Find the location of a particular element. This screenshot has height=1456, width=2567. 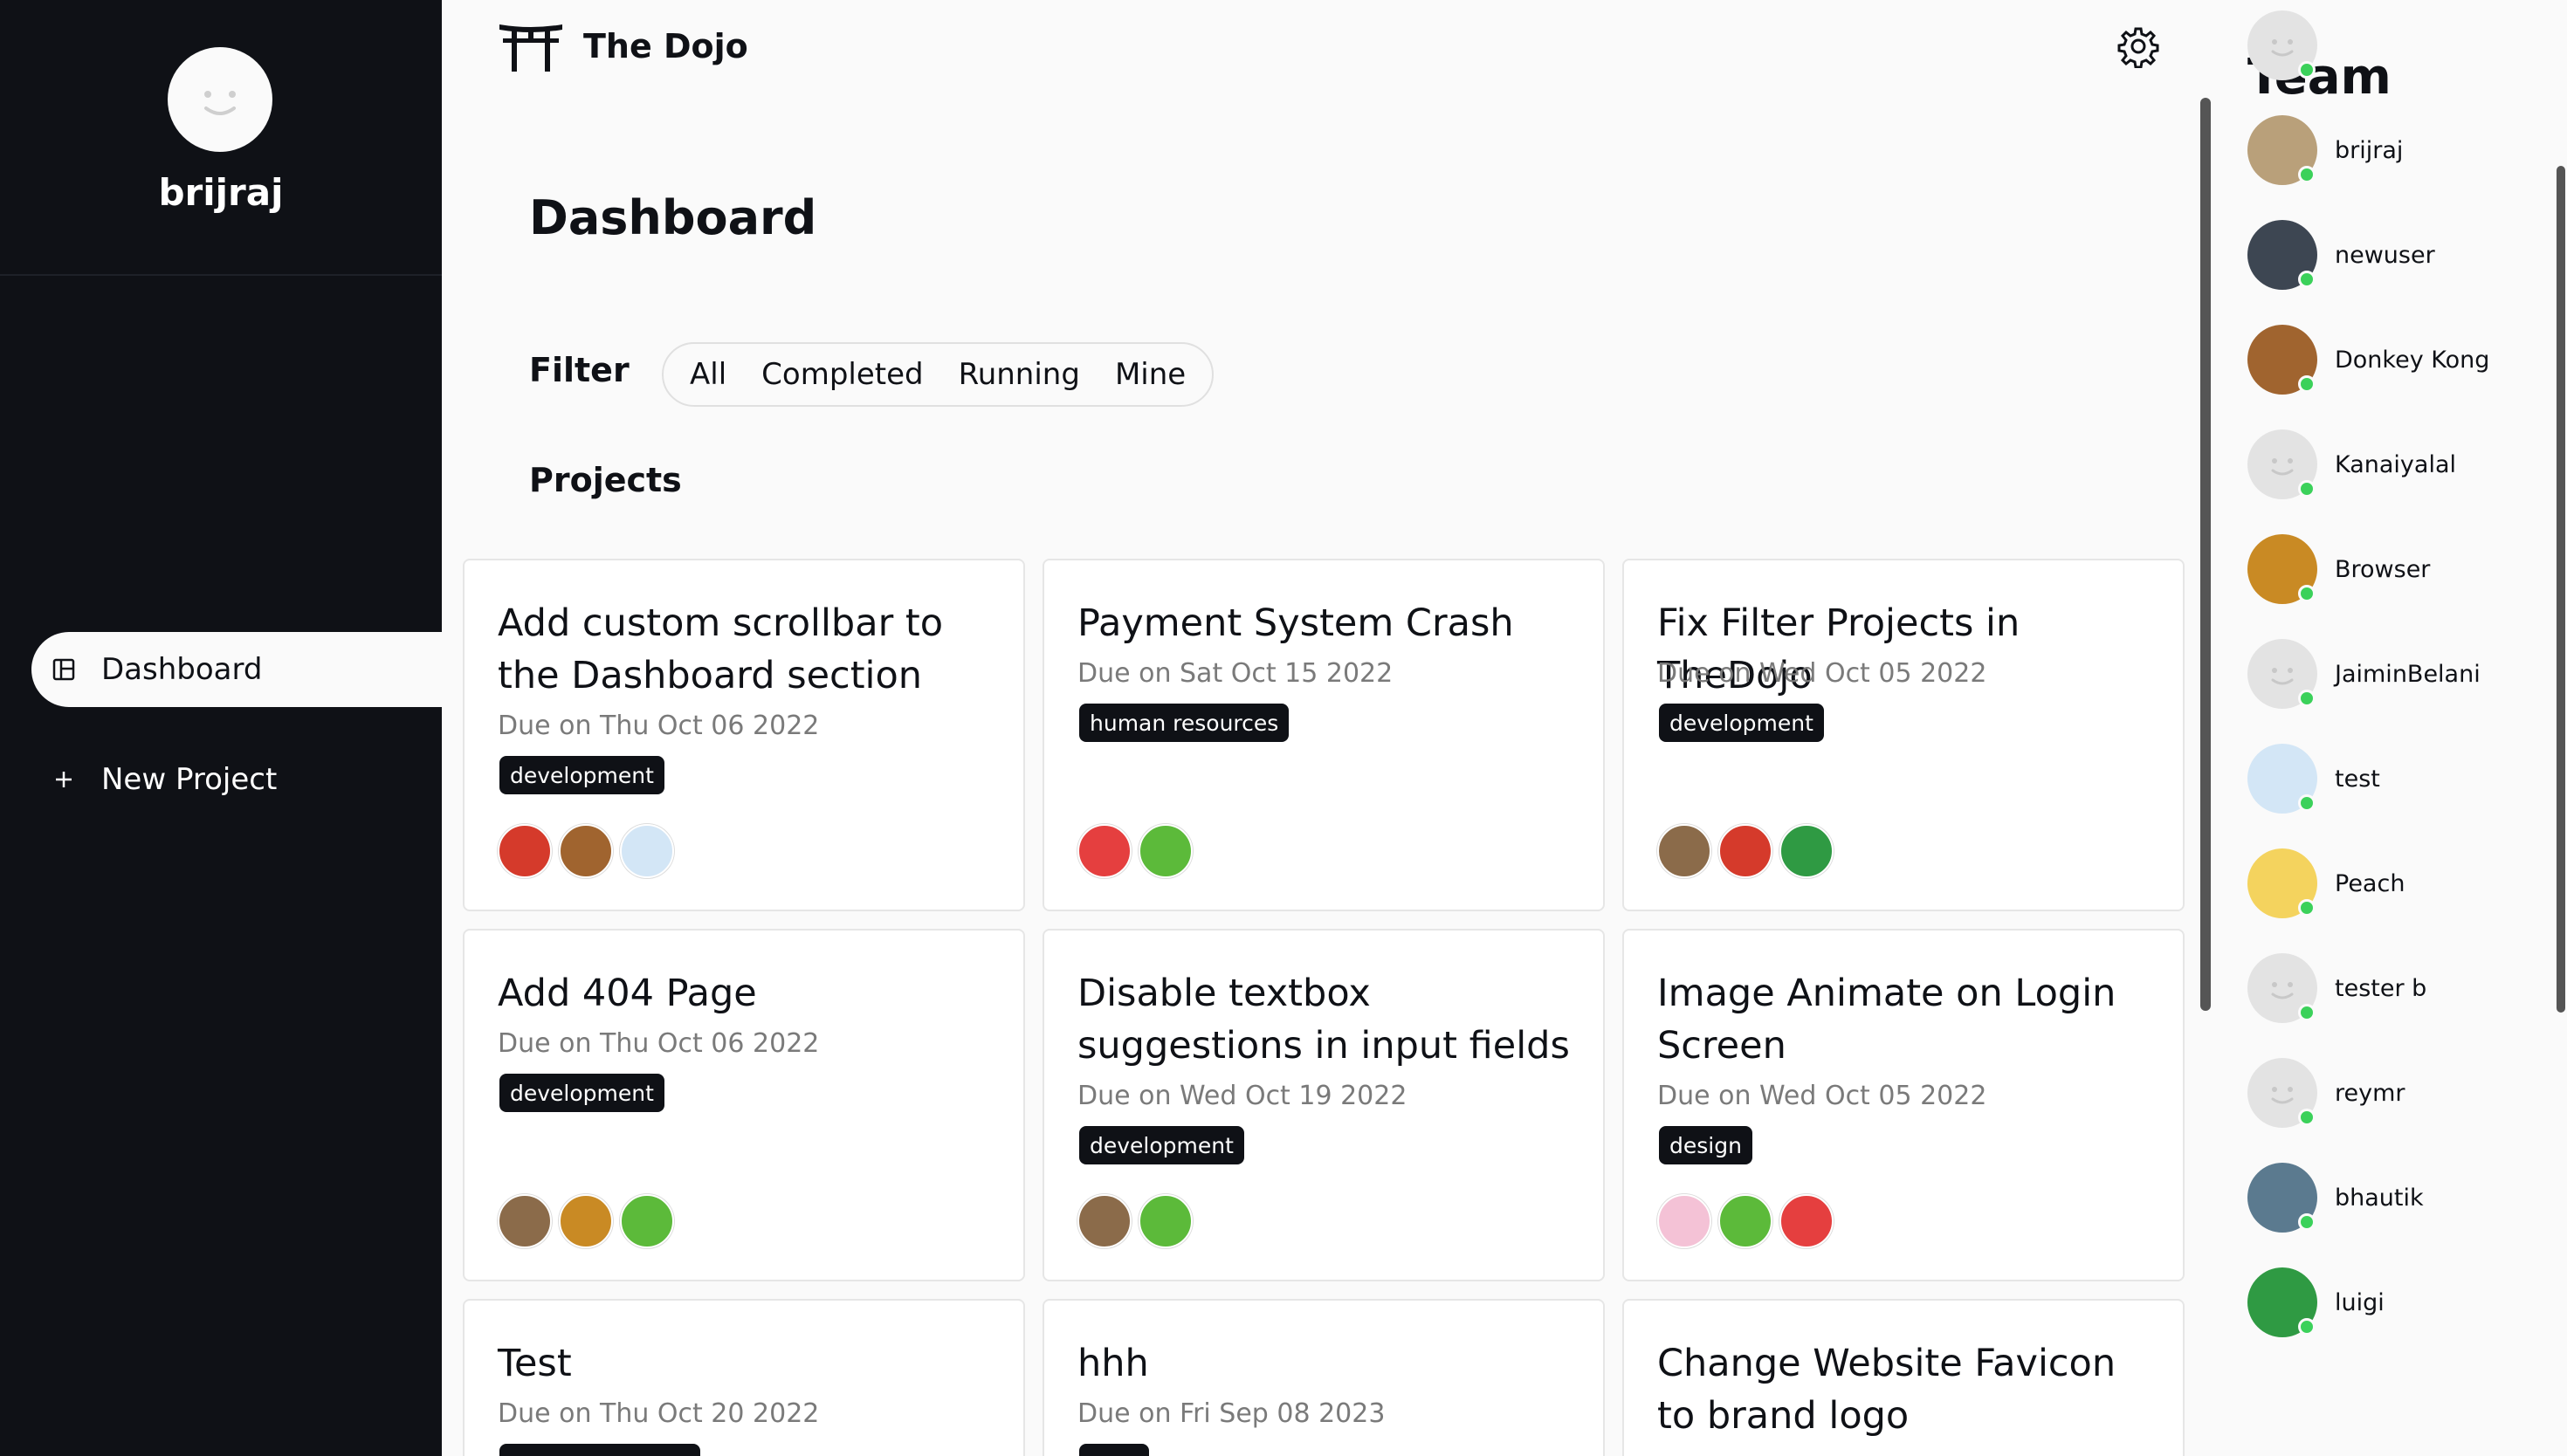

logo: The Dojo is located at coordinates (623, 46).